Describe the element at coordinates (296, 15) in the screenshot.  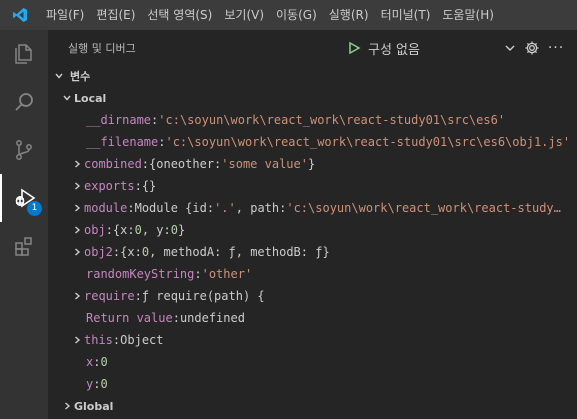
I see `menu-go: 이동(G)` at that location.